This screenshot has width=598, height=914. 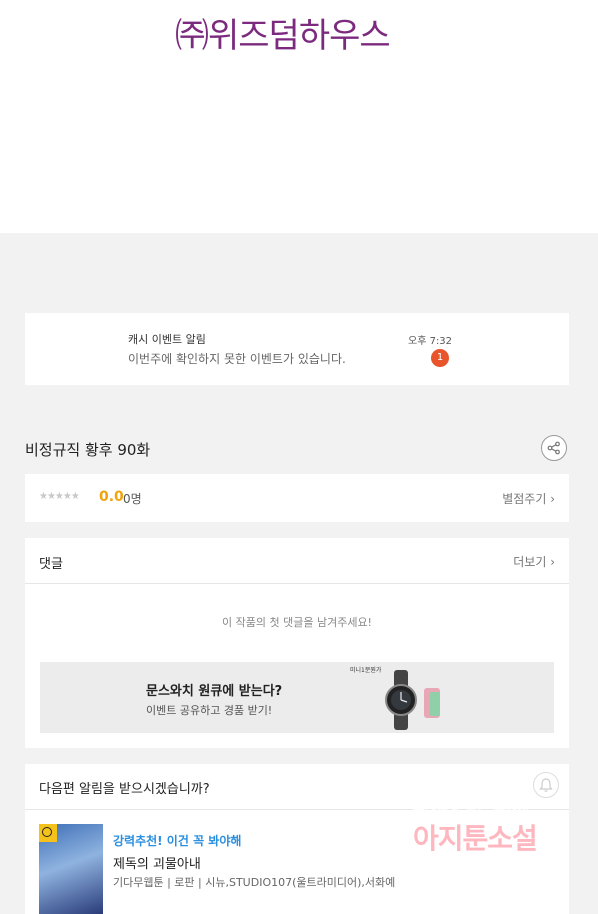 What do you see at coordinates (209, 710) in the screenshot?
I see `banner-subtitle: 이벤트 공유하고 경품 받기!` at bounding box center [209, 710].